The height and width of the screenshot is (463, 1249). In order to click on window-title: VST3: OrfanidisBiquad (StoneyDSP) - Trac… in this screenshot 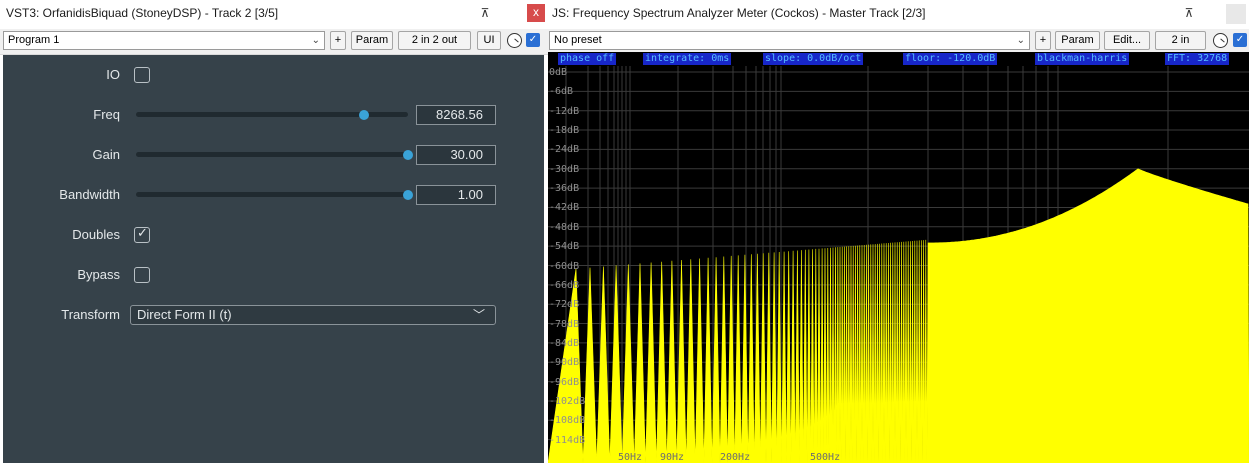, I will do `click(142, 13)`.